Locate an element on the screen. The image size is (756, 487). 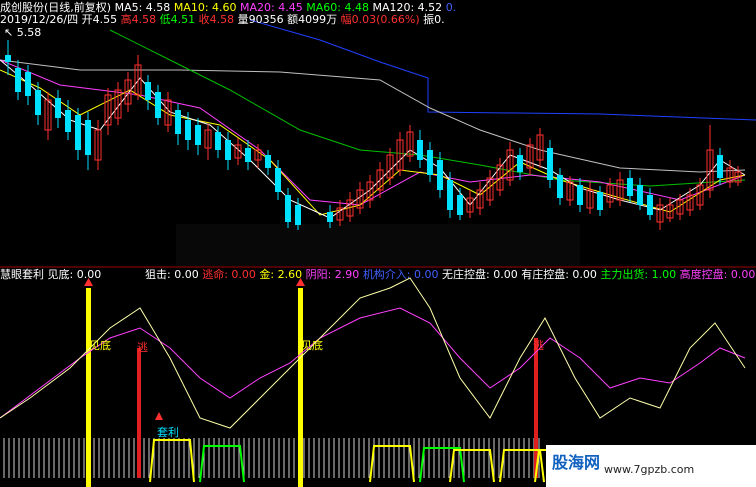
date-value: 2019/12/26/四 is located at coordinates (39, 19).